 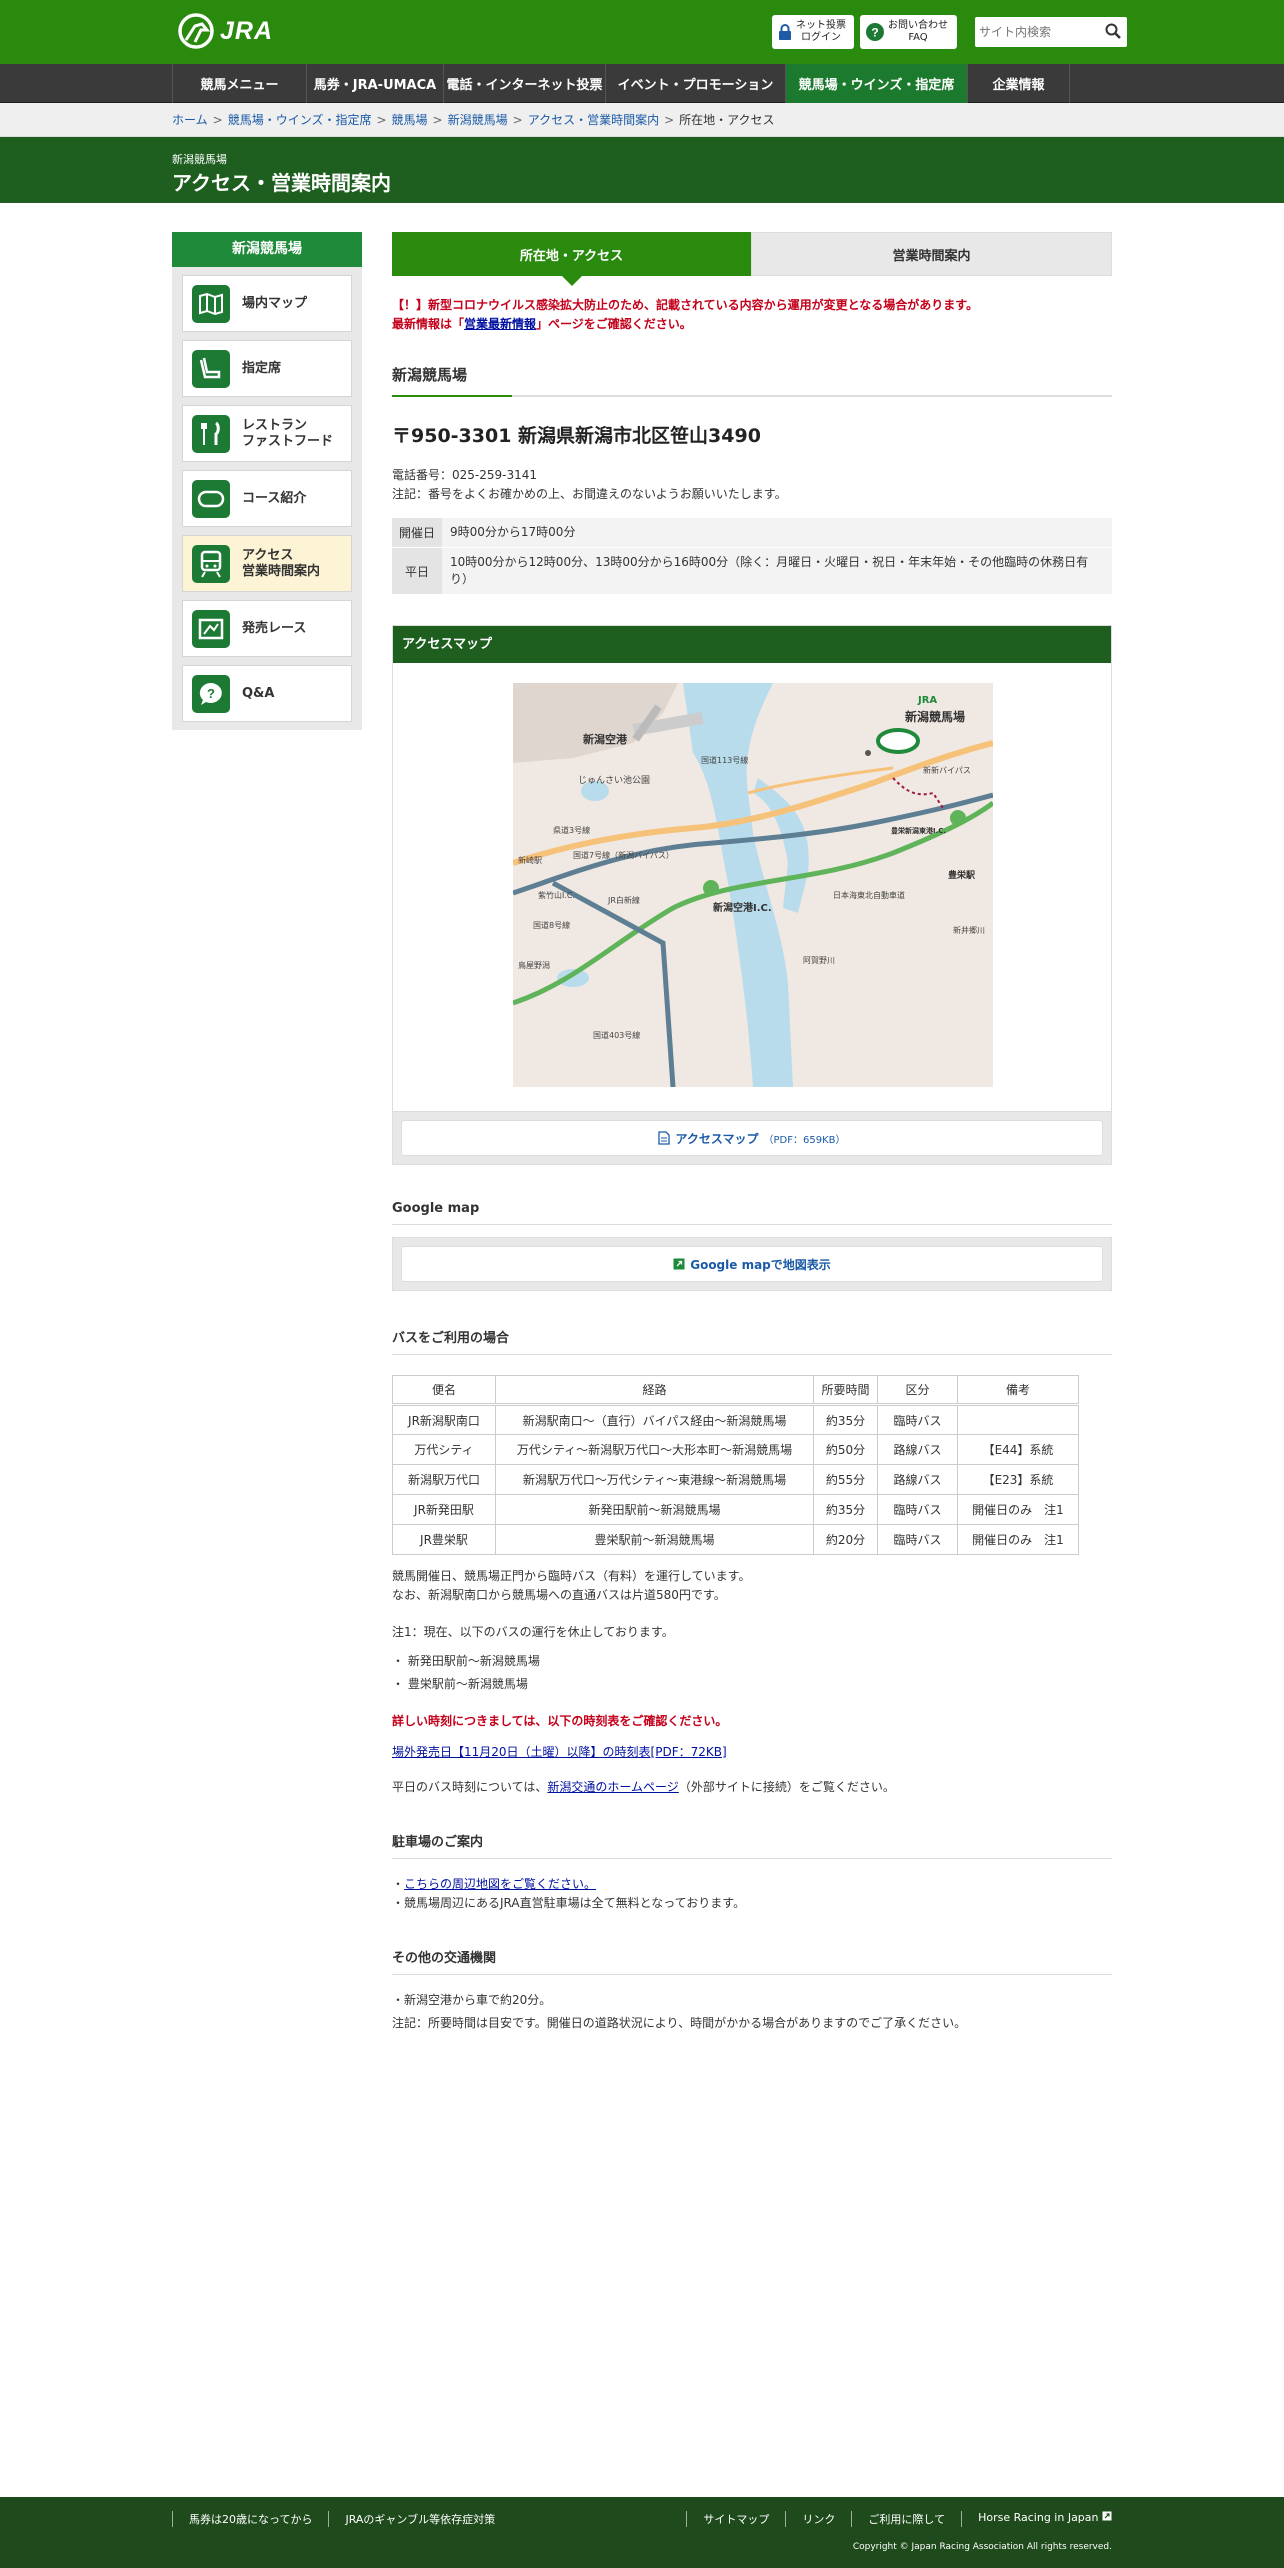 I want to click on google-map-box: Google mapで地図表示, so click(x=752, y=1264).